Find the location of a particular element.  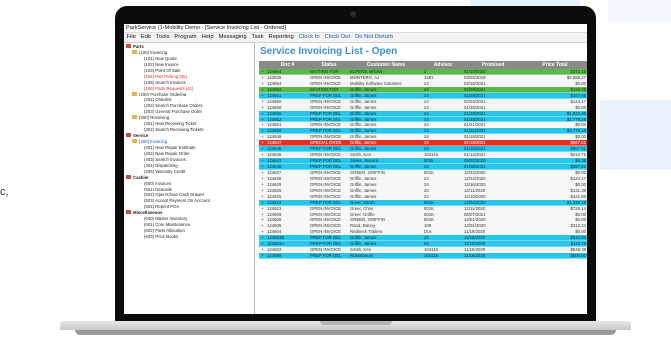

column-header: Customer Name is located at coordinates (386, 65).